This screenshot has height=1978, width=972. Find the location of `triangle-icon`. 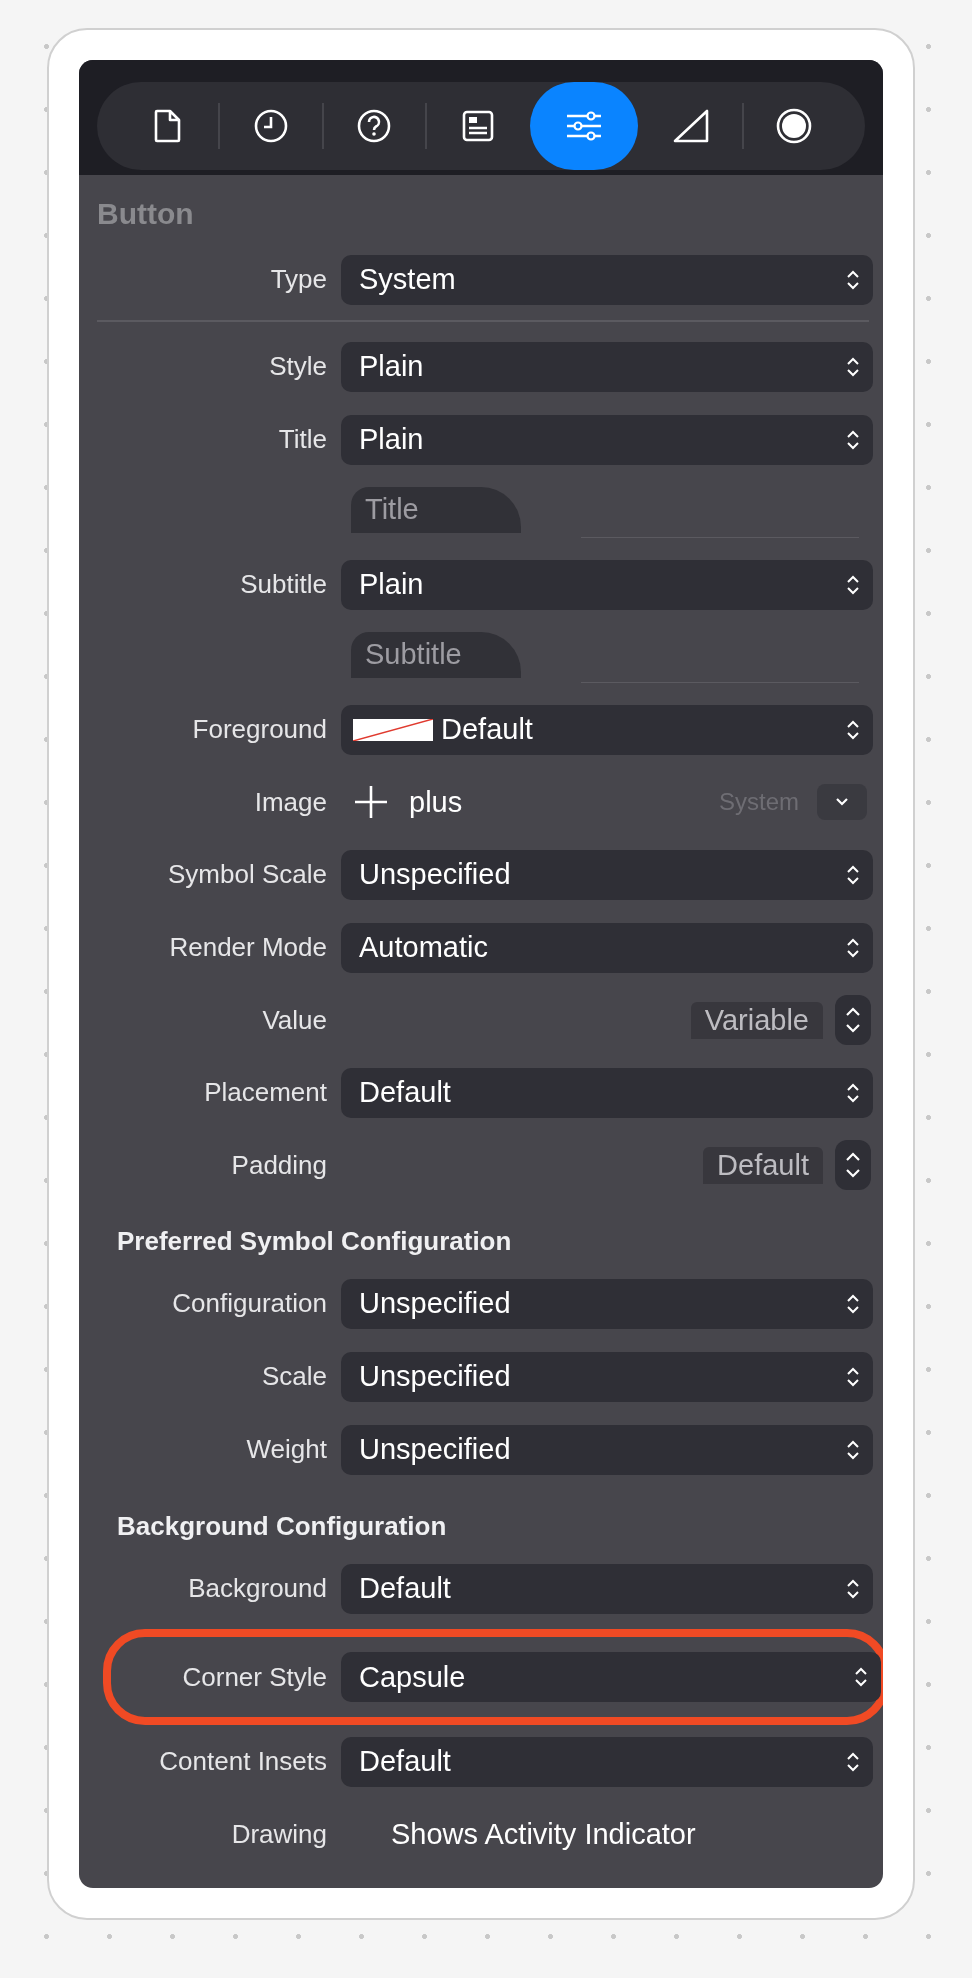

triangle-icon is located at coordinates (690, 126).